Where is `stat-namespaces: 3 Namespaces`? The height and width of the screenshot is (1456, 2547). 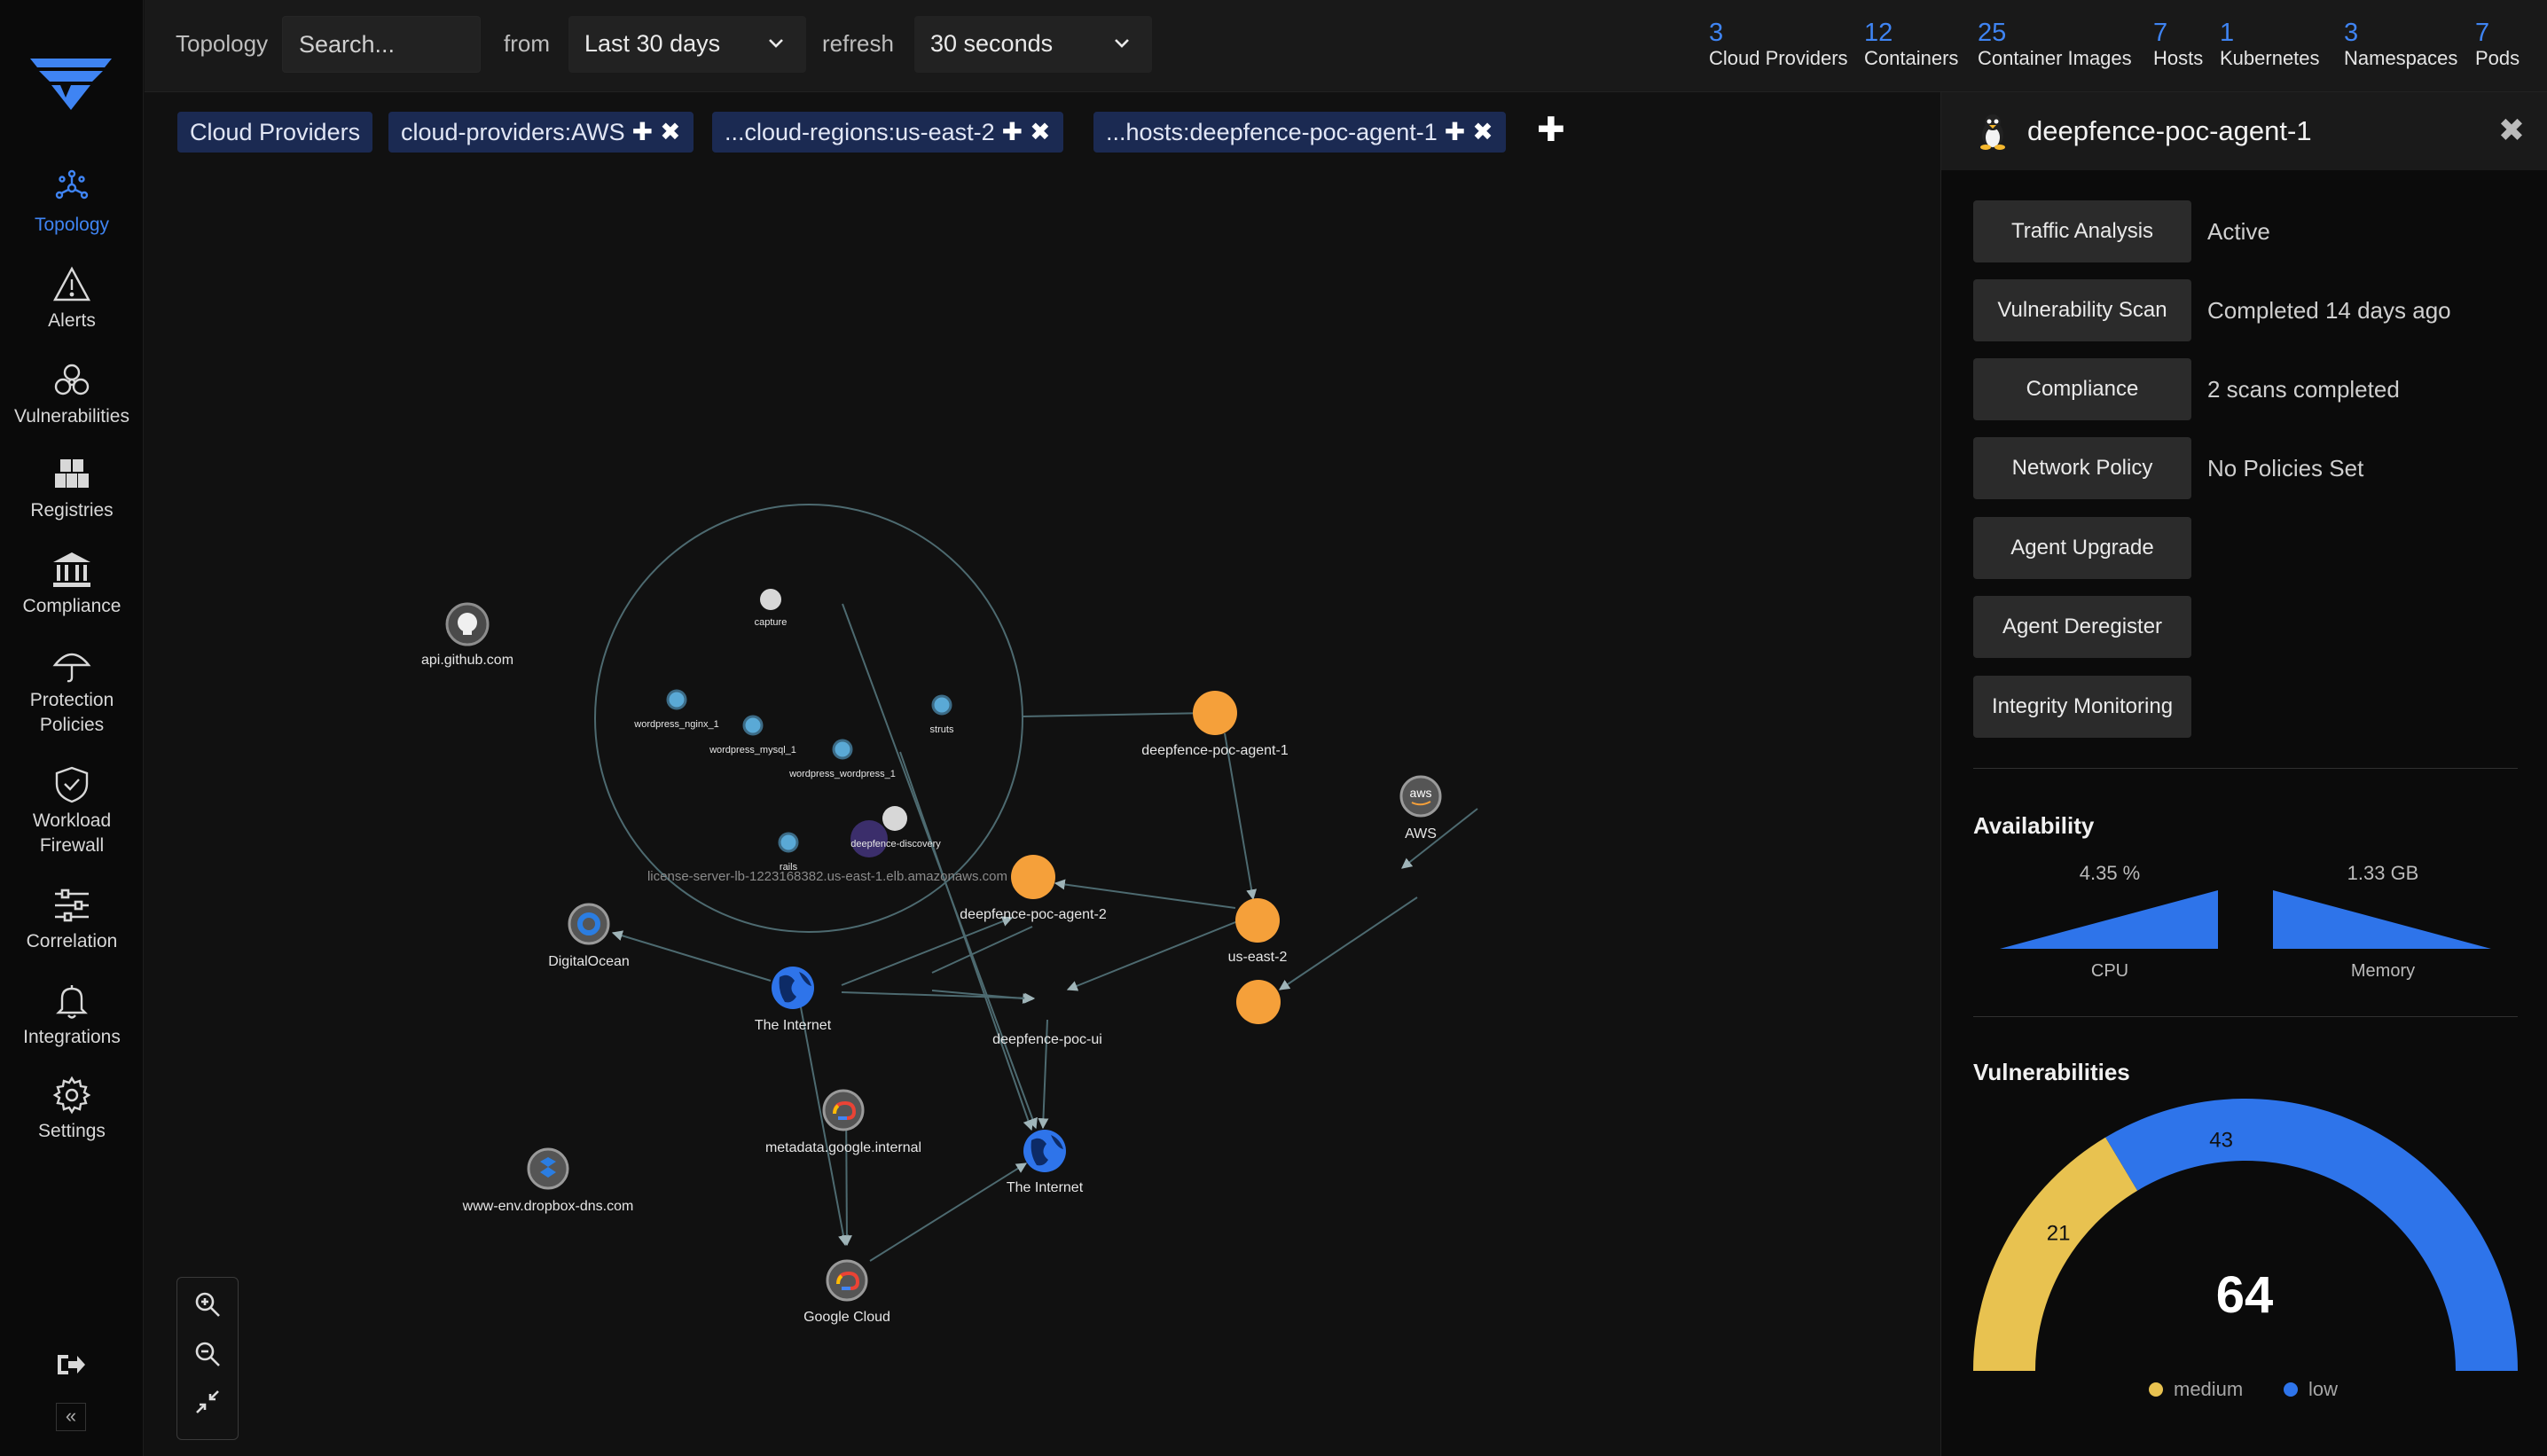 stat-namespaces: 3 Namespaces is located at coordinates (2400, 45).